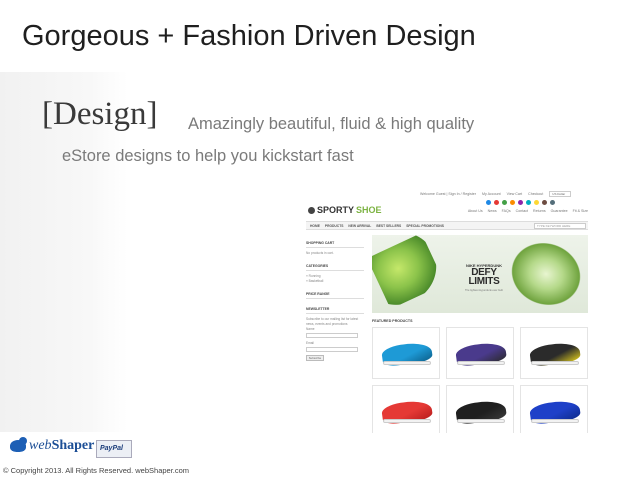 The image size is (638, 479). Describe the element at coordinates (475, 211) in the screenshot. I see `top-link: About Us` at that location.